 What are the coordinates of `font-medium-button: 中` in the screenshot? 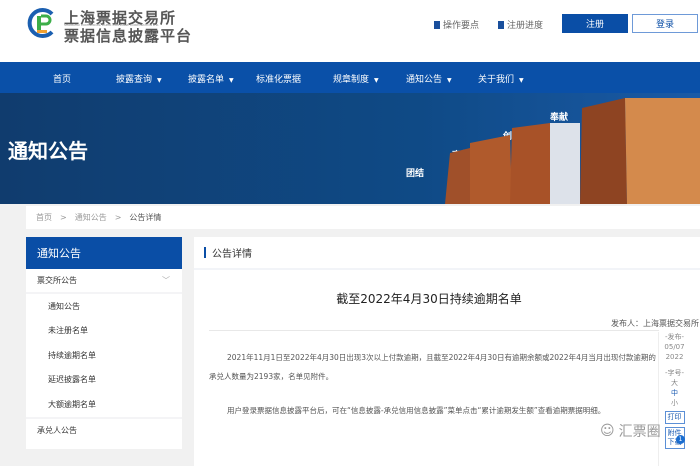 It's located at (674, 393).